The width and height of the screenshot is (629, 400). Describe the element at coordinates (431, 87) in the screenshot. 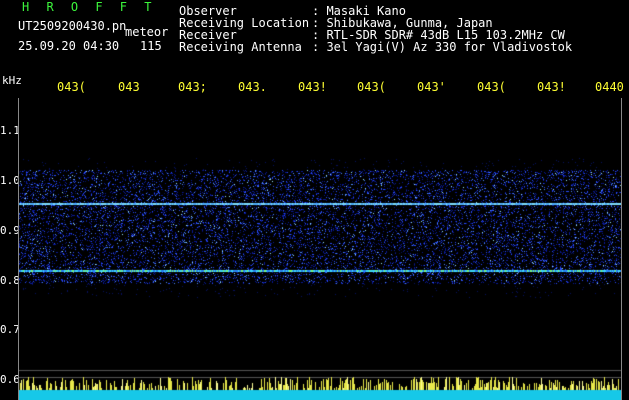

I see `x-tick-label: 043'` at that location.